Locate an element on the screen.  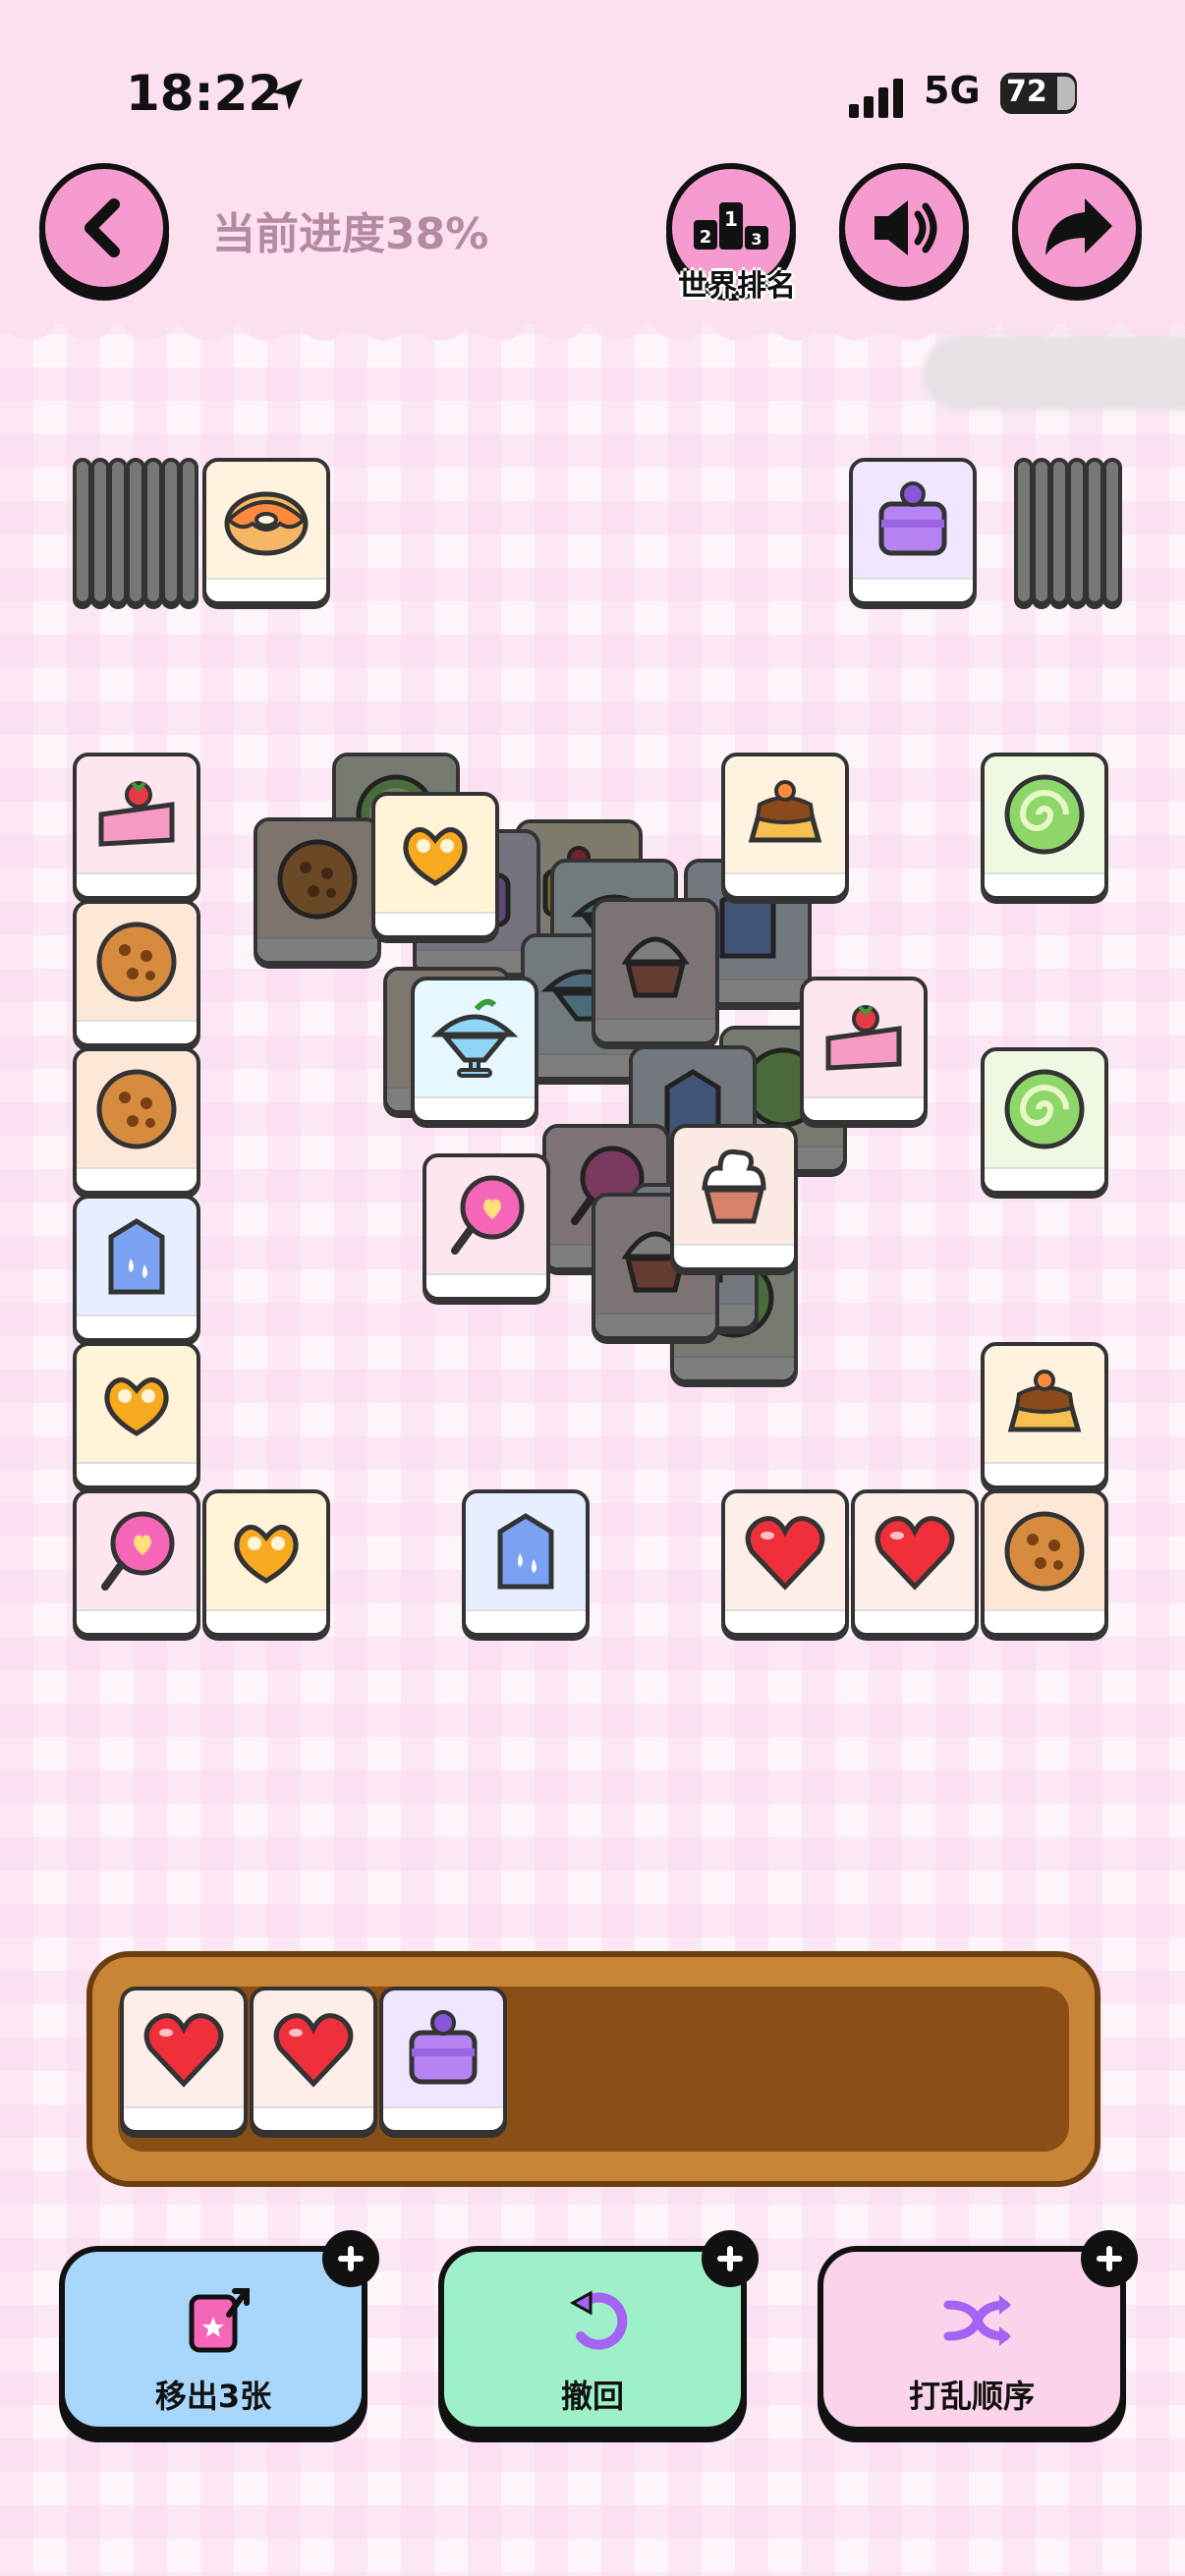
tray-tile-purple-cake is located at coordinates (443, 2060).